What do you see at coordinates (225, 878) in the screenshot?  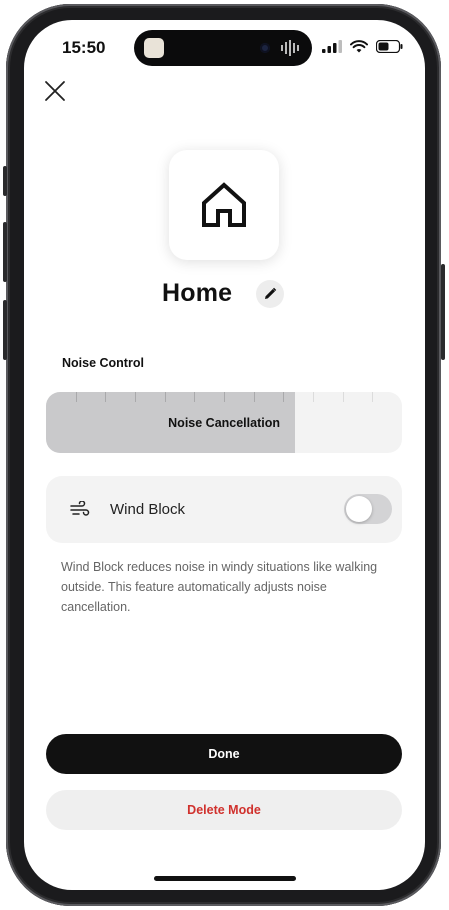 I see `home-indicator` at bounding box center [225, 878].